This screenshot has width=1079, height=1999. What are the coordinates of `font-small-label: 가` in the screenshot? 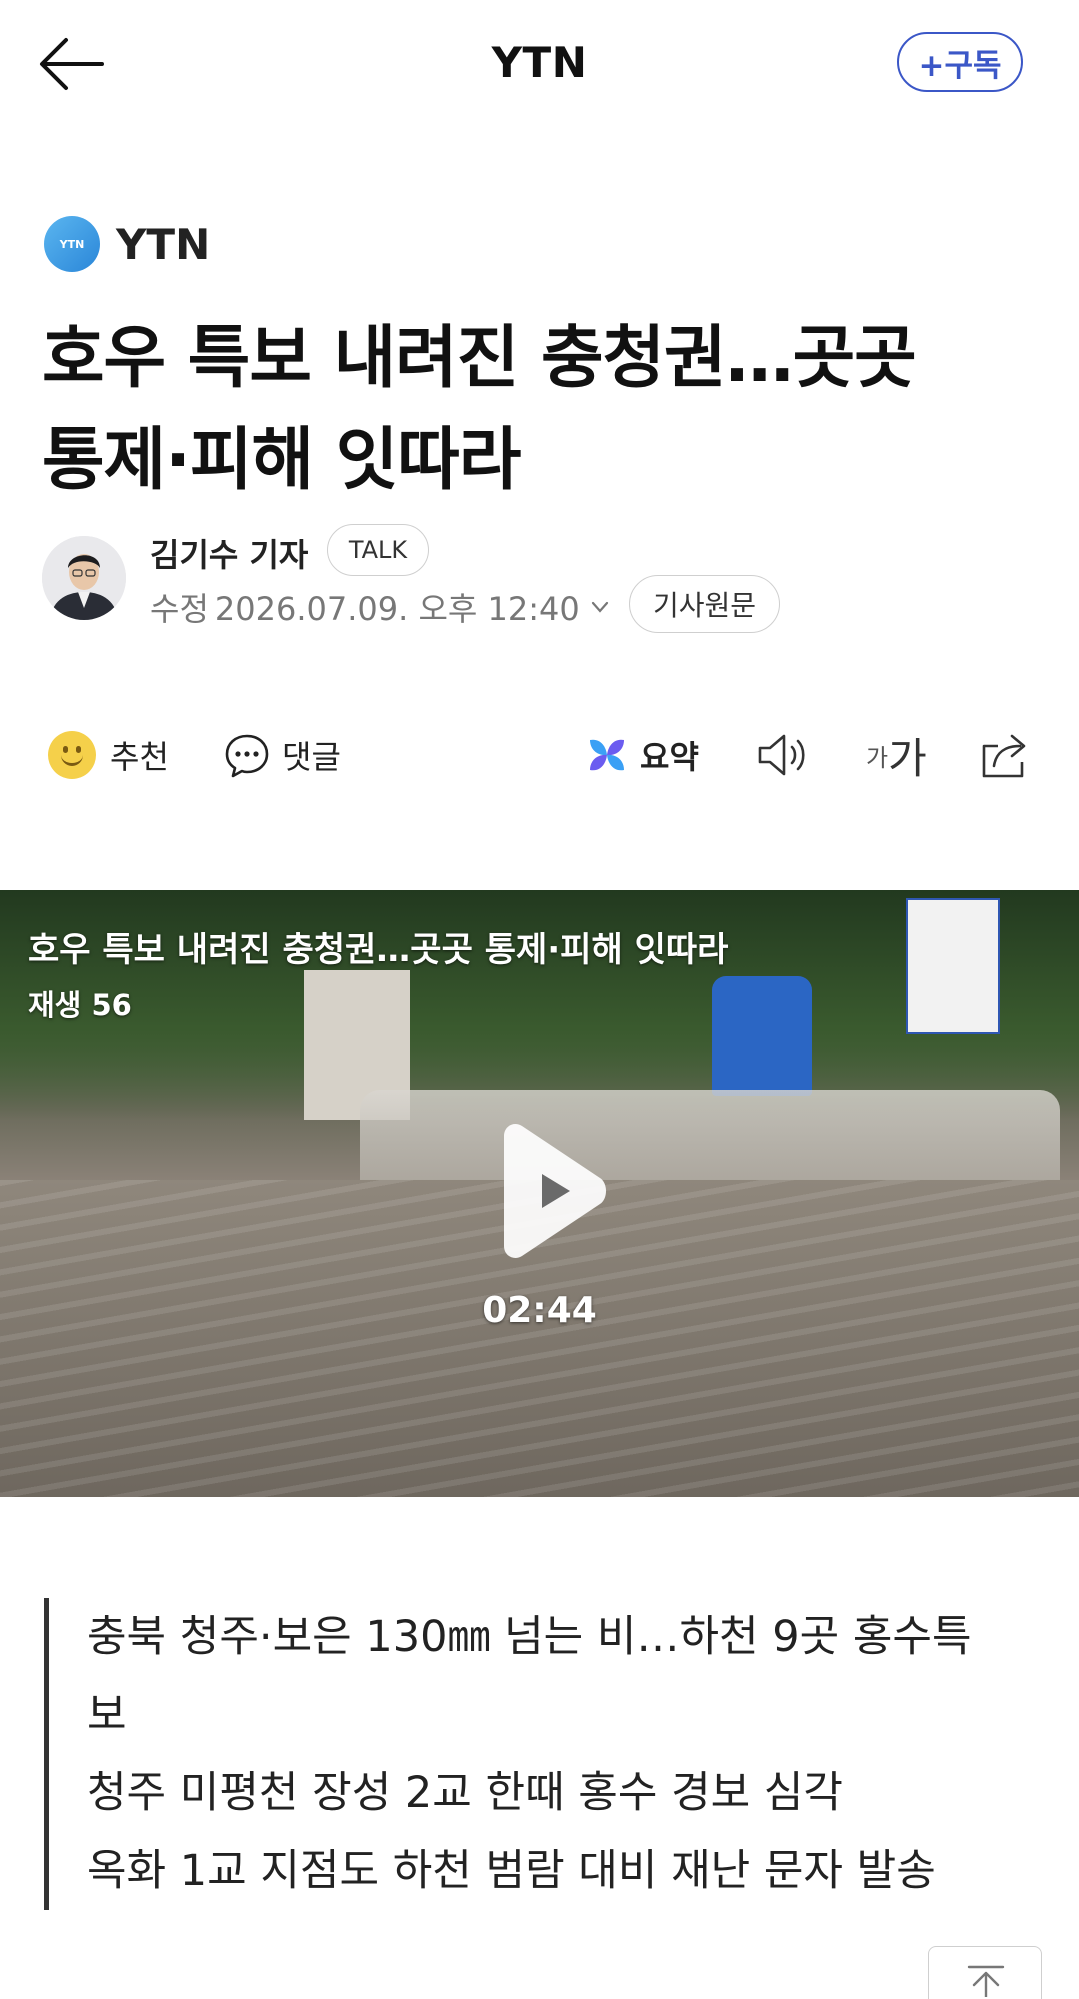 It's located at (877, 757).